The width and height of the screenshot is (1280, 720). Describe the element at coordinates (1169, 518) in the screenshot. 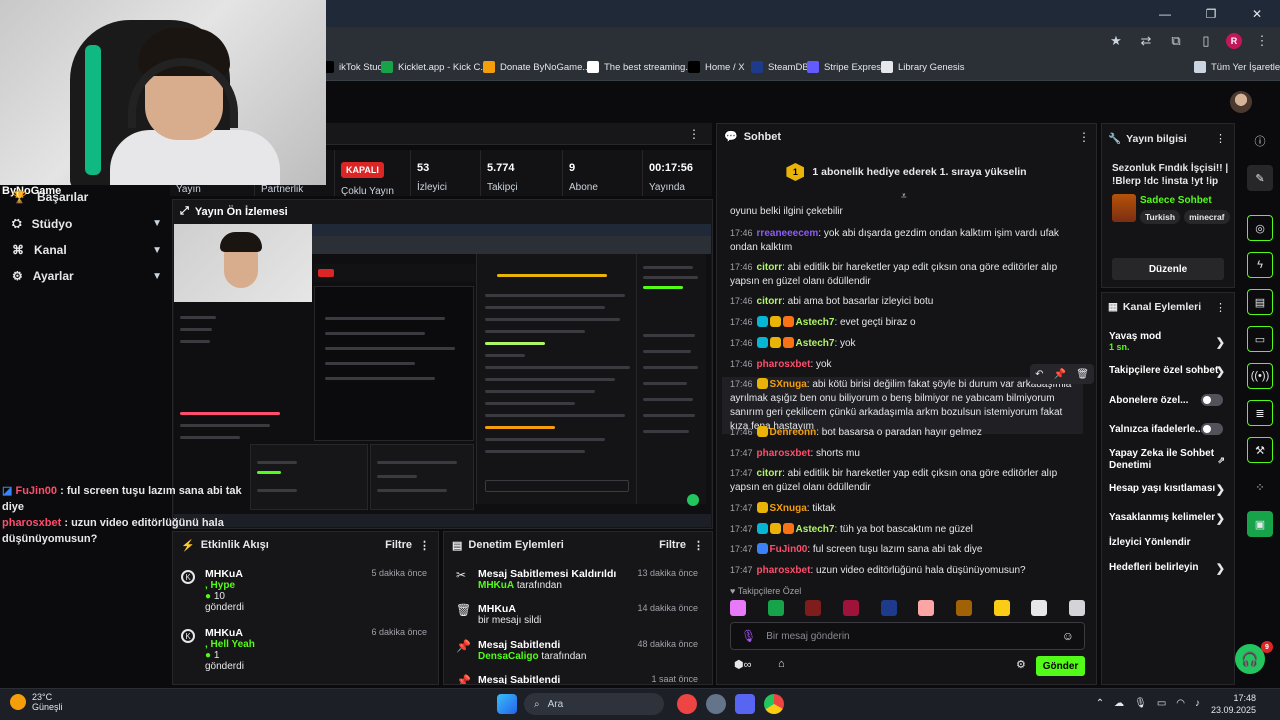

I see `action-banned-words: Yasaklanmış kelimeler ❯` at that location.